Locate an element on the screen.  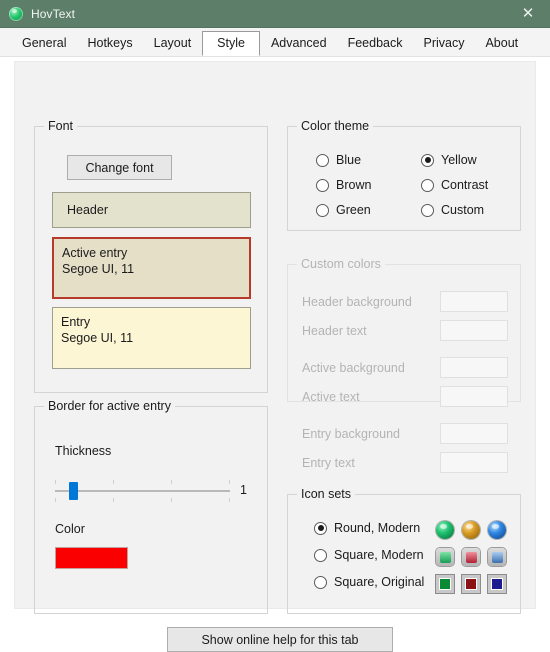
entry-text-field is located at coordinates (474, 462).